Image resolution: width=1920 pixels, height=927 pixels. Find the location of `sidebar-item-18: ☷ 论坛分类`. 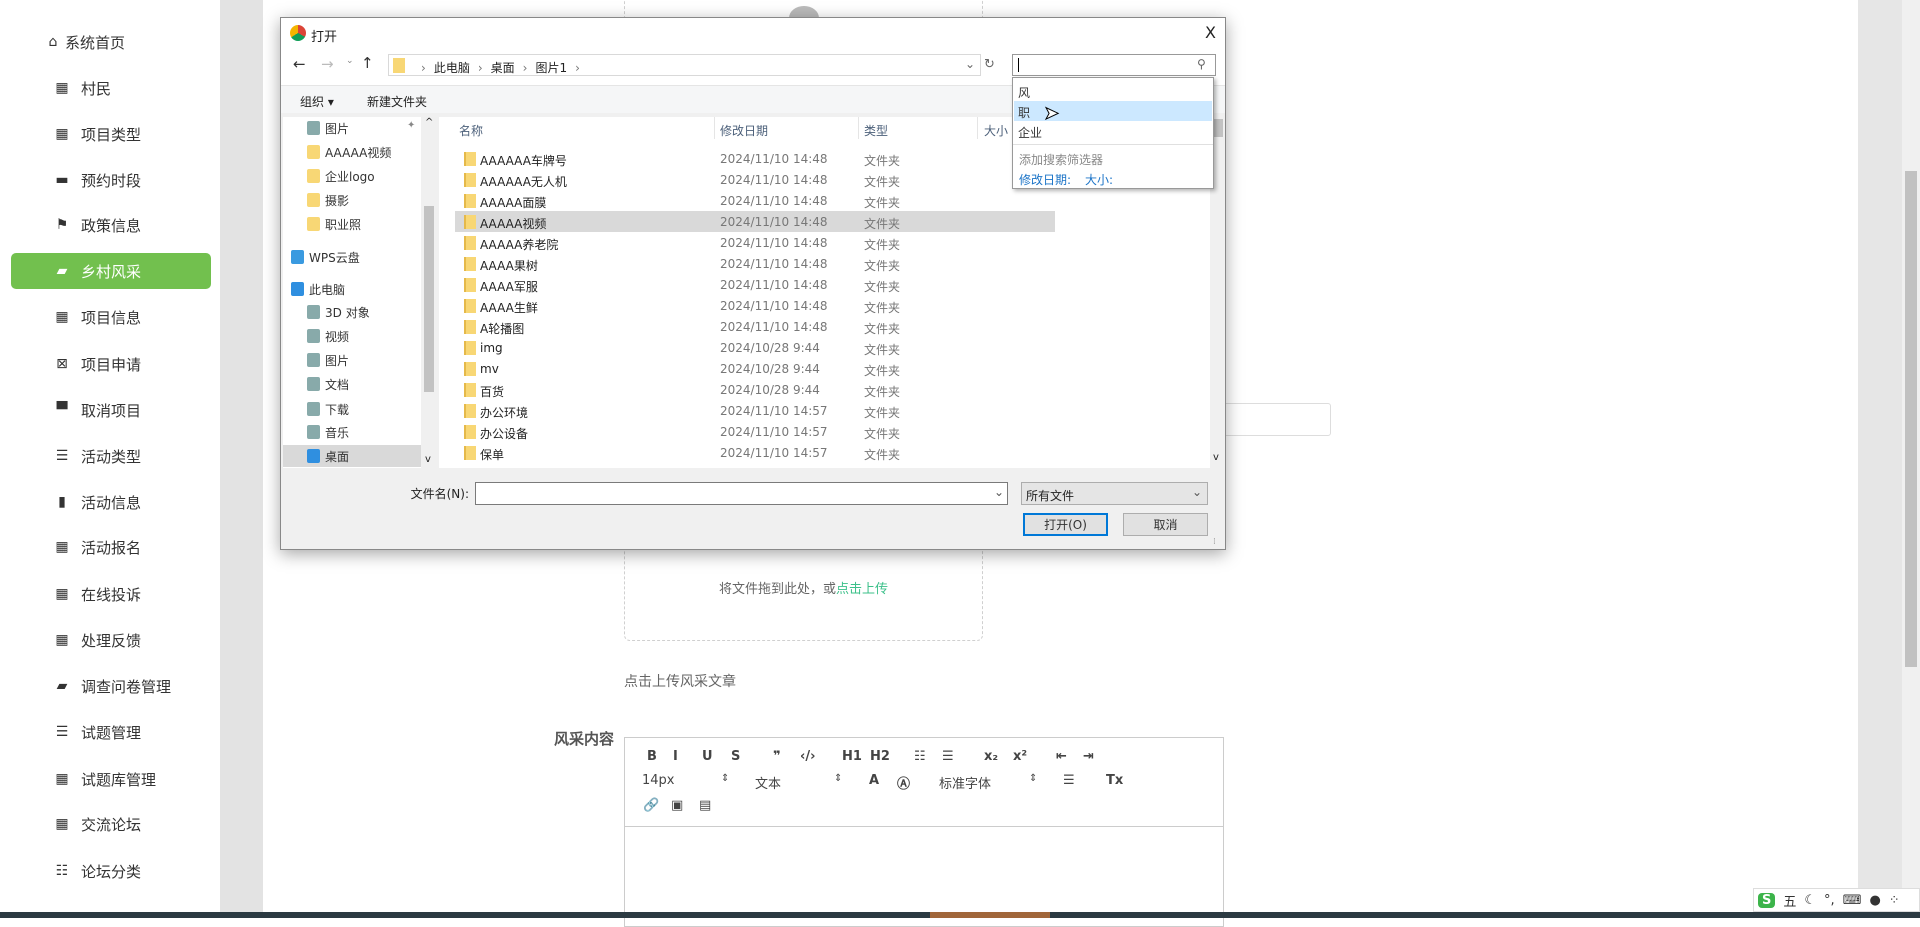

sidebar-item-18: ☷ 论坛分类 is located at coordinates (111, 871).